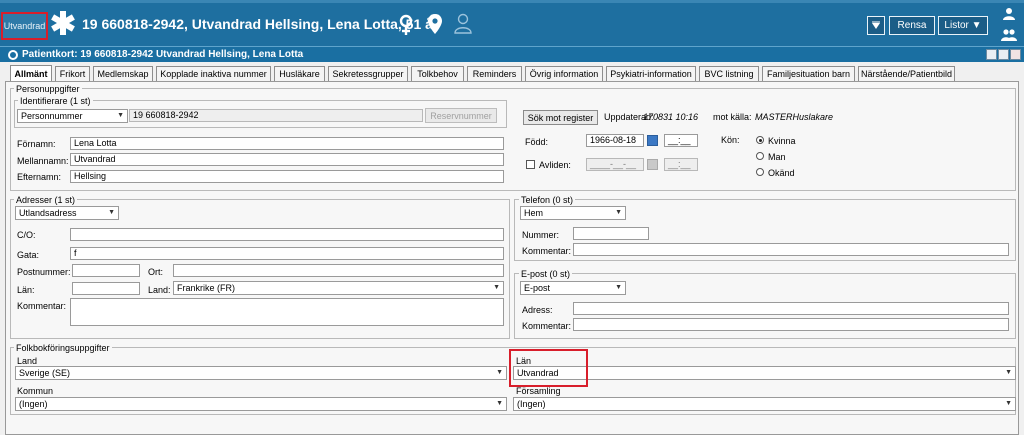 The height and width of the screenshot is (435, 1024). I want to click on close-icon, so click(1015, 54).